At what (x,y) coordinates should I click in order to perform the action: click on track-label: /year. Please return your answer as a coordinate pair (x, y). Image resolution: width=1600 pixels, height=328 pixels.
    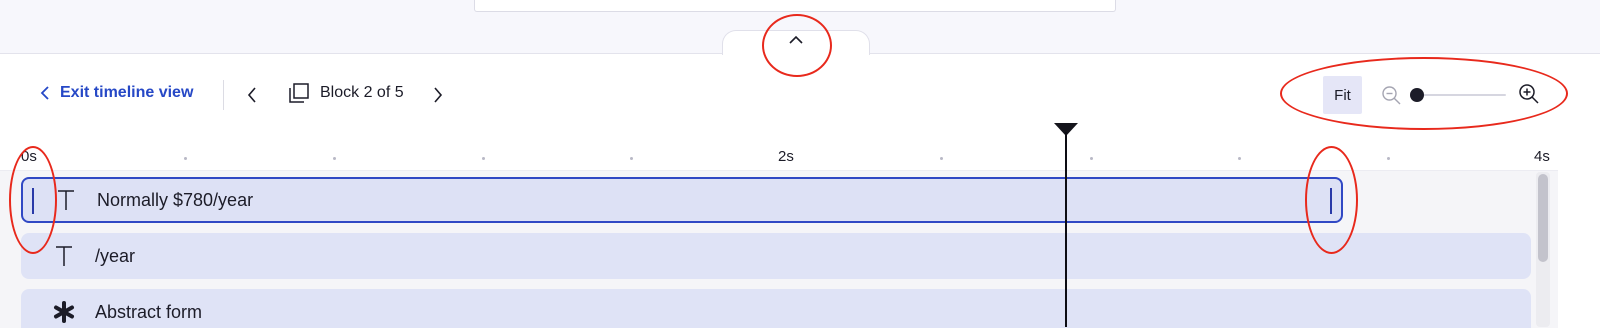
    Looking at the image, I should click on (115, 255).